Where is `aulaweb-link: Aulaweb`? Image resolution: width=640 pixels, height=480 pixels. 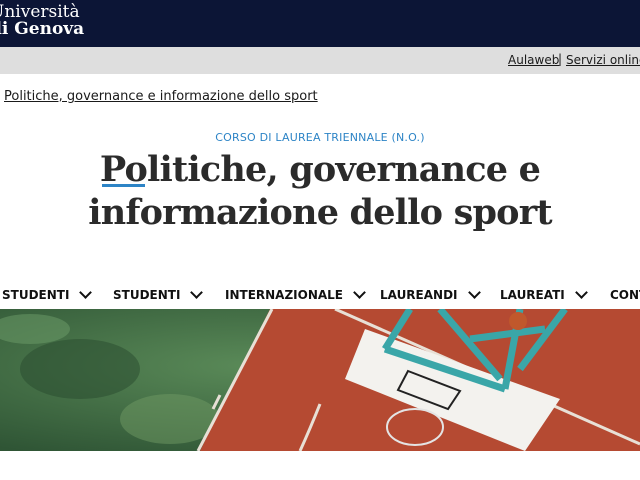
aulaweb-link: Aulaweb is located at coordinates (533, 60).